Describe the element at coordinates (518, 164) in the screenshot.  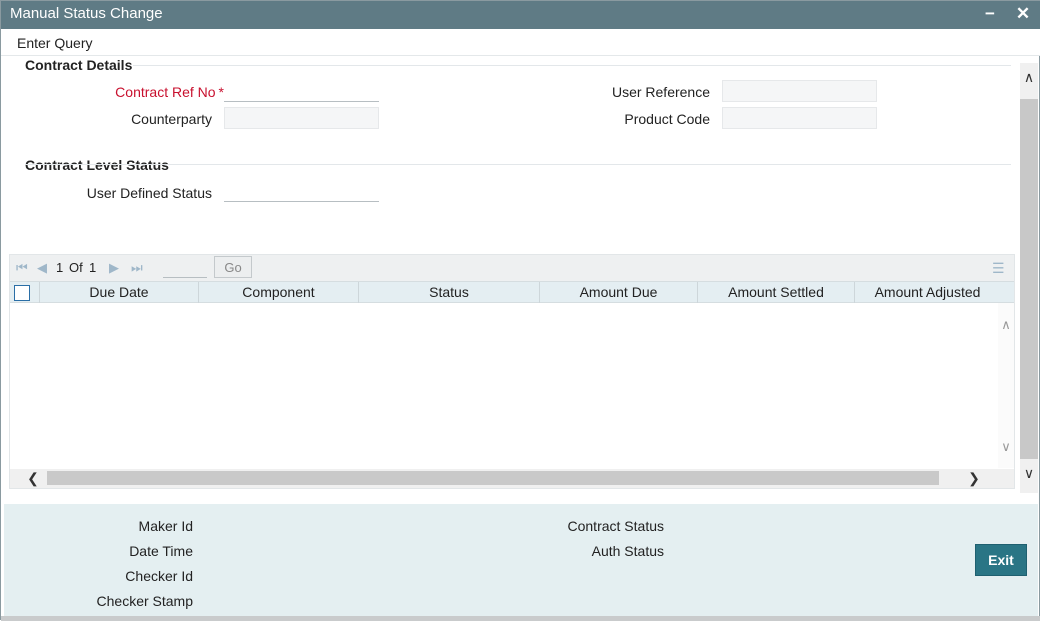
I see `contract-level-status-divider` at that location.